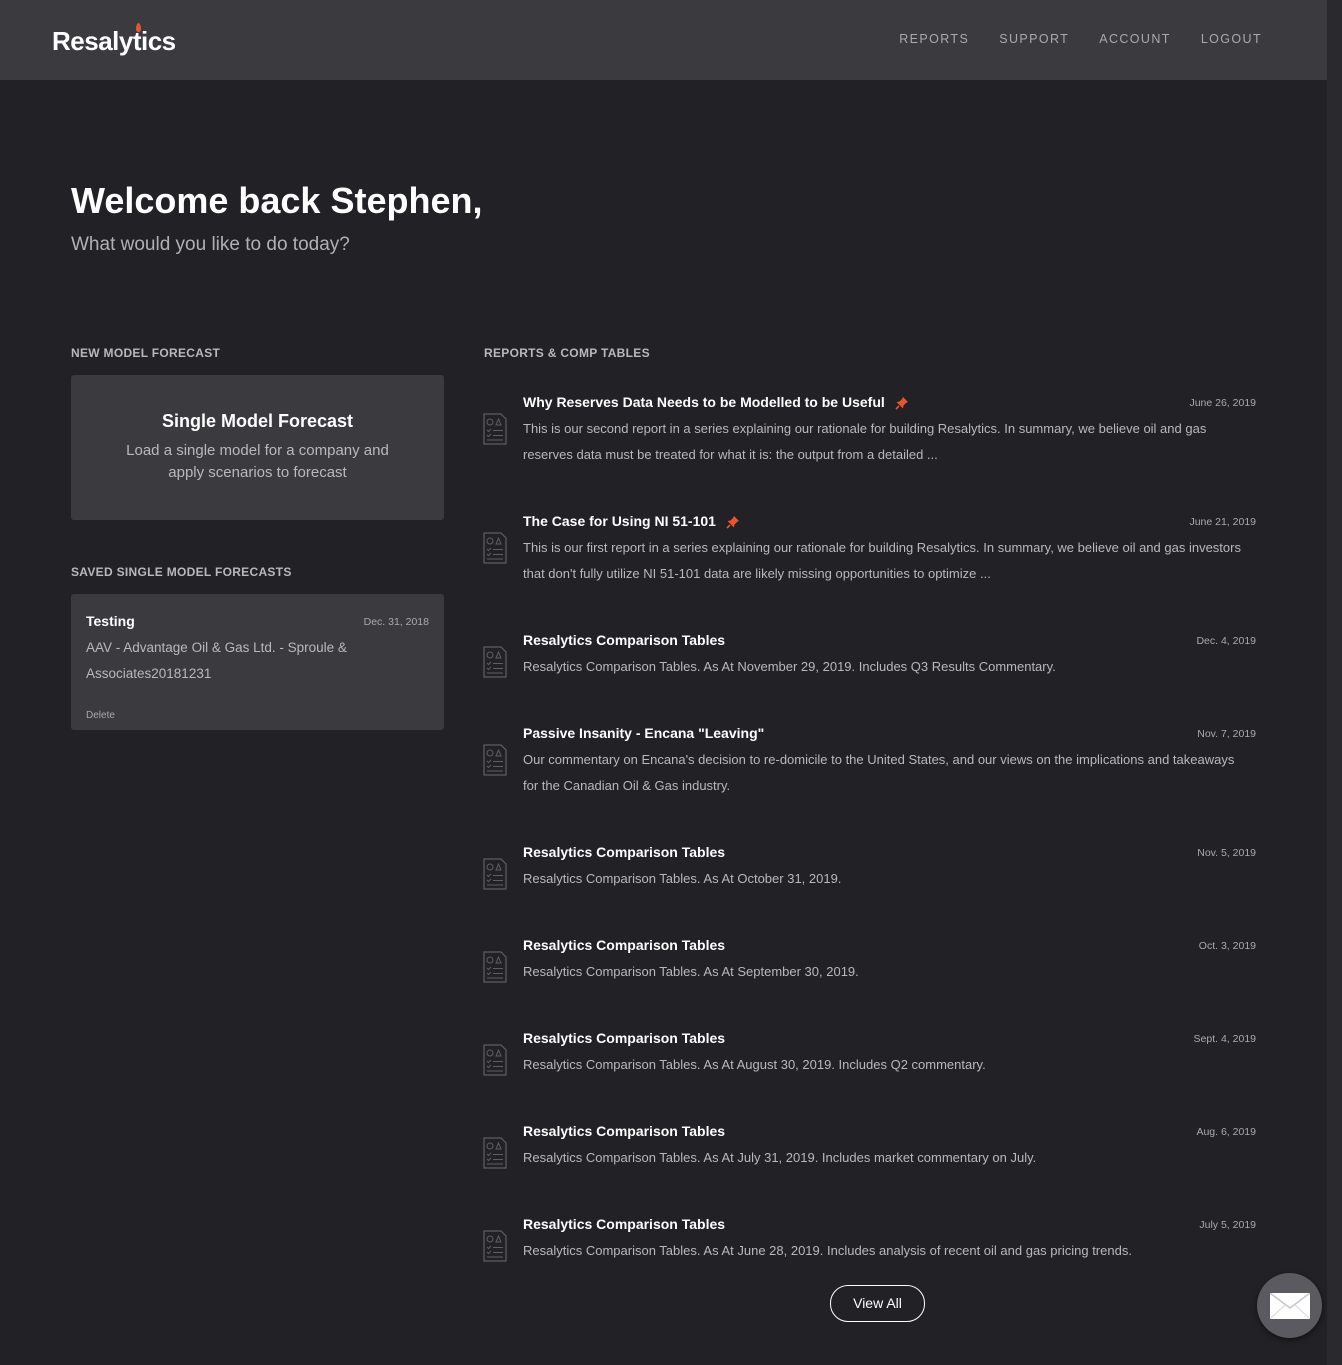 The height and width of the screenshot is (1365, 1342). I want to click on report-date: Nov. 7, 2019, so click(1226, 734).